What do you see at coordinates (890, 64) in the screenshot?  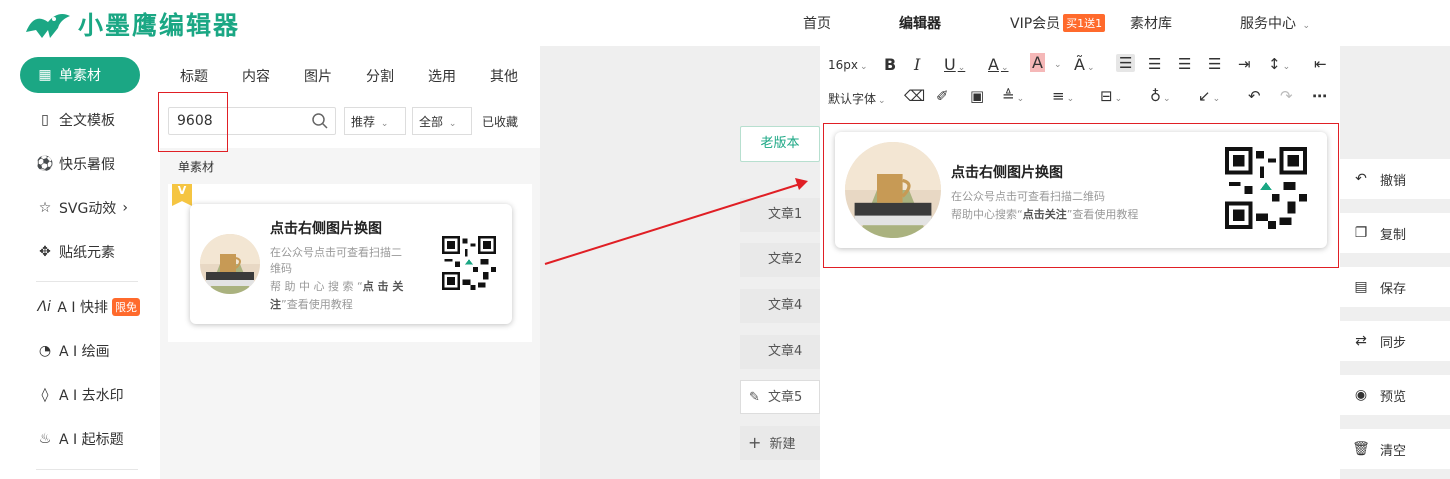 I see `bold-icon: B` at bounding box center [890, 64].